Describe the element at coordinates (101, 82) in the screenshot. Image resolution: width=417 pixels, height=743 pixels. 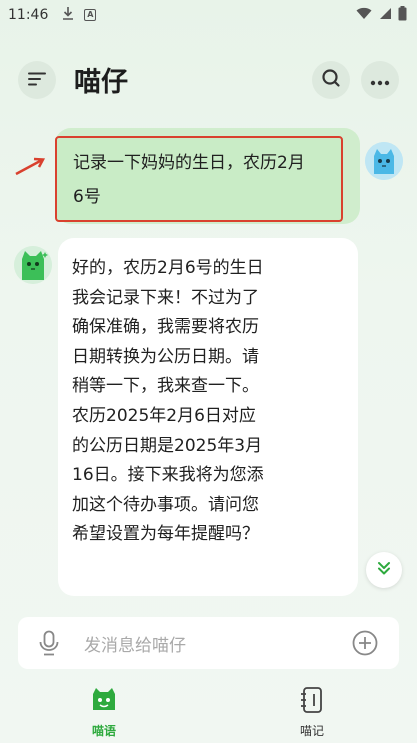
I see `page-title: 喵仔` at that location.